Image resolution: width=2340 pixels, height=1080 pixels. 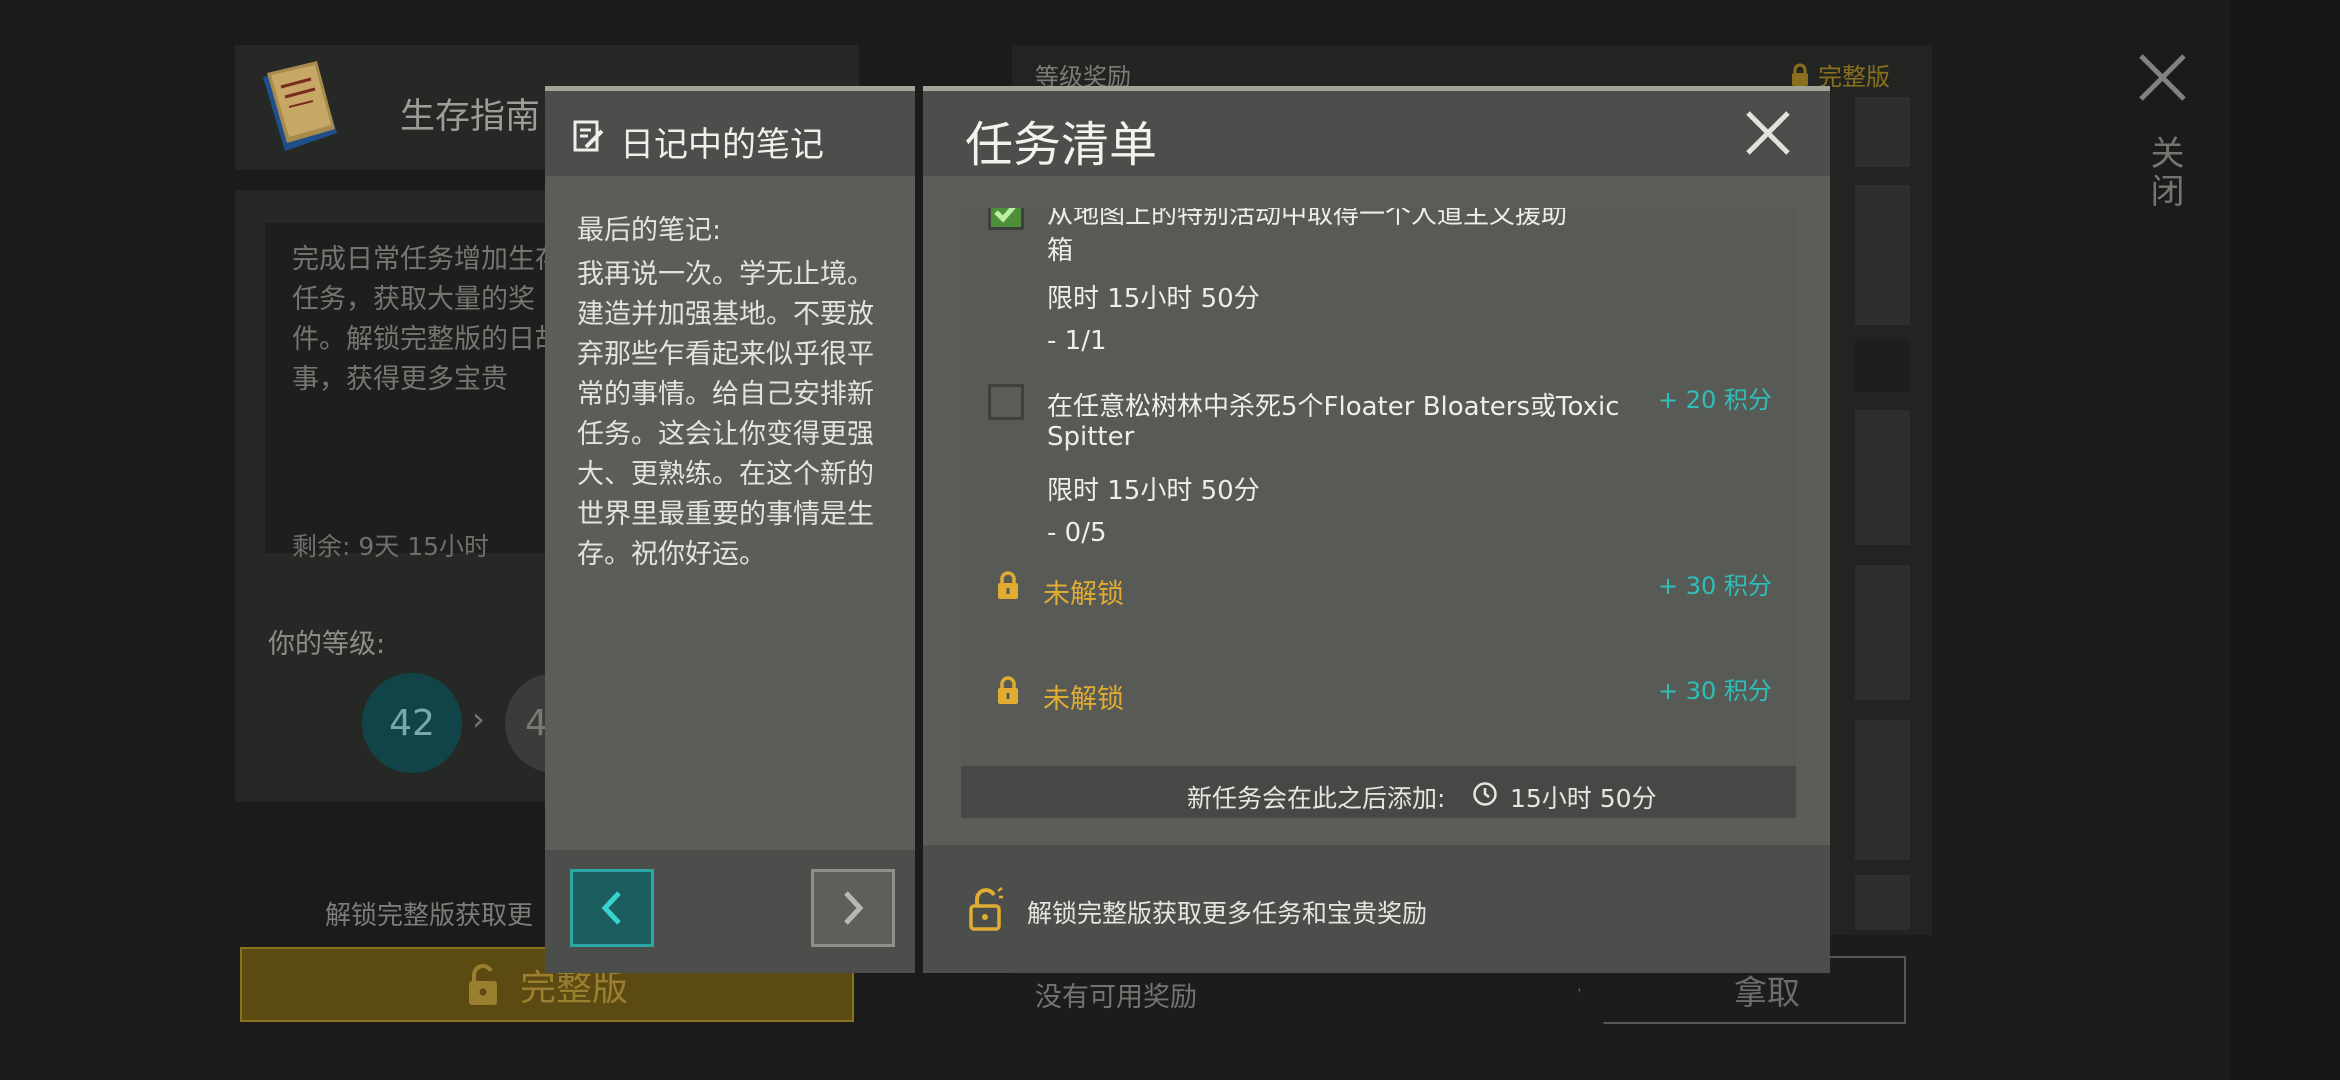 I want to click on previous-note-button, so click(x=612, y=908).